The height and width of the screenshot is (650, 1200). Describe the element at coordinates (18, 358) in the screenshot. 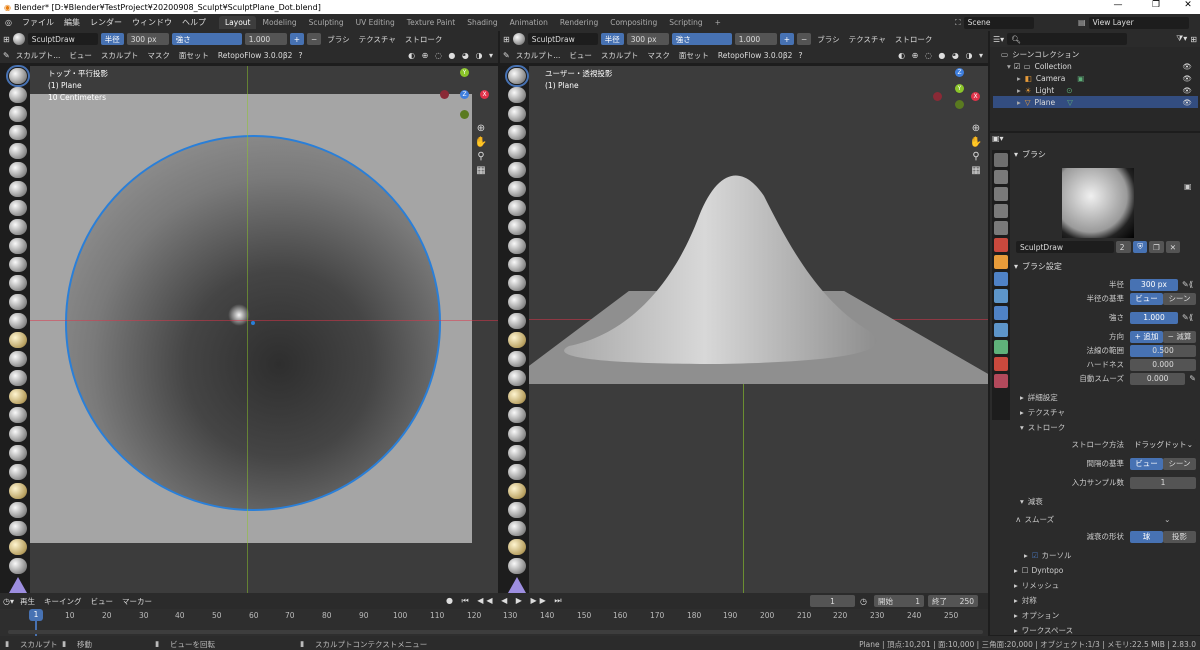

I see `grab-icon` at that location.